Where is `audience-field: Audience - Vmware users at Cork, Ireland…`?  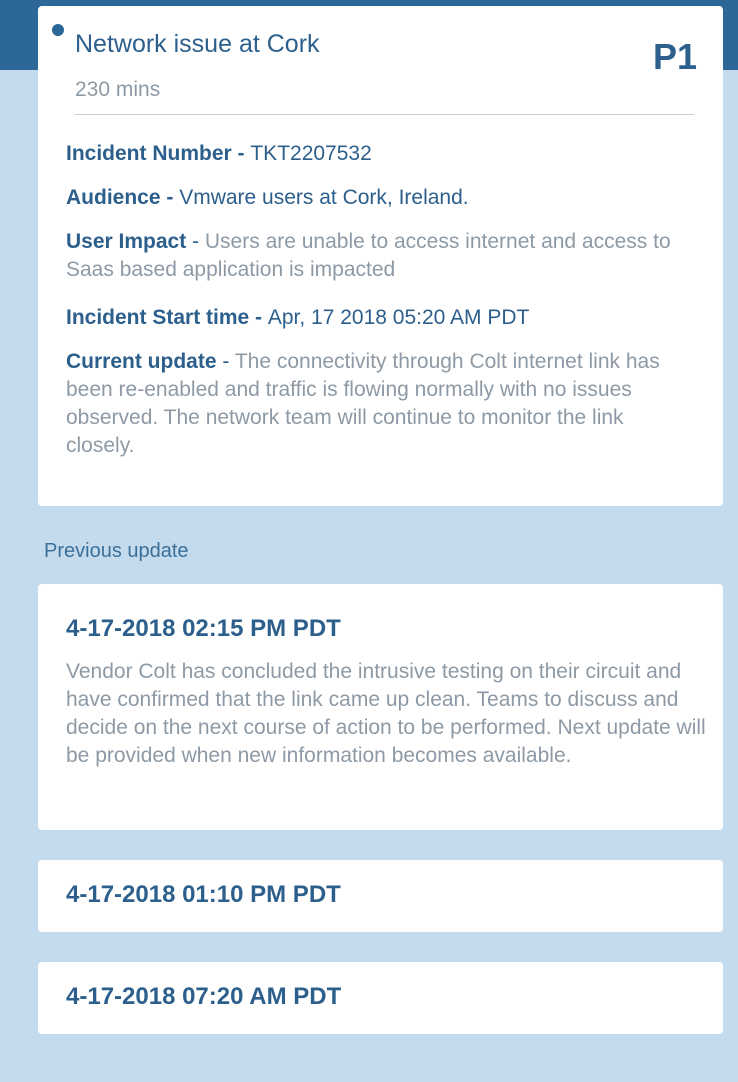 audience-field: Audience - Vmware users at Cork, Ireland… is located at coordinates (381, 198).